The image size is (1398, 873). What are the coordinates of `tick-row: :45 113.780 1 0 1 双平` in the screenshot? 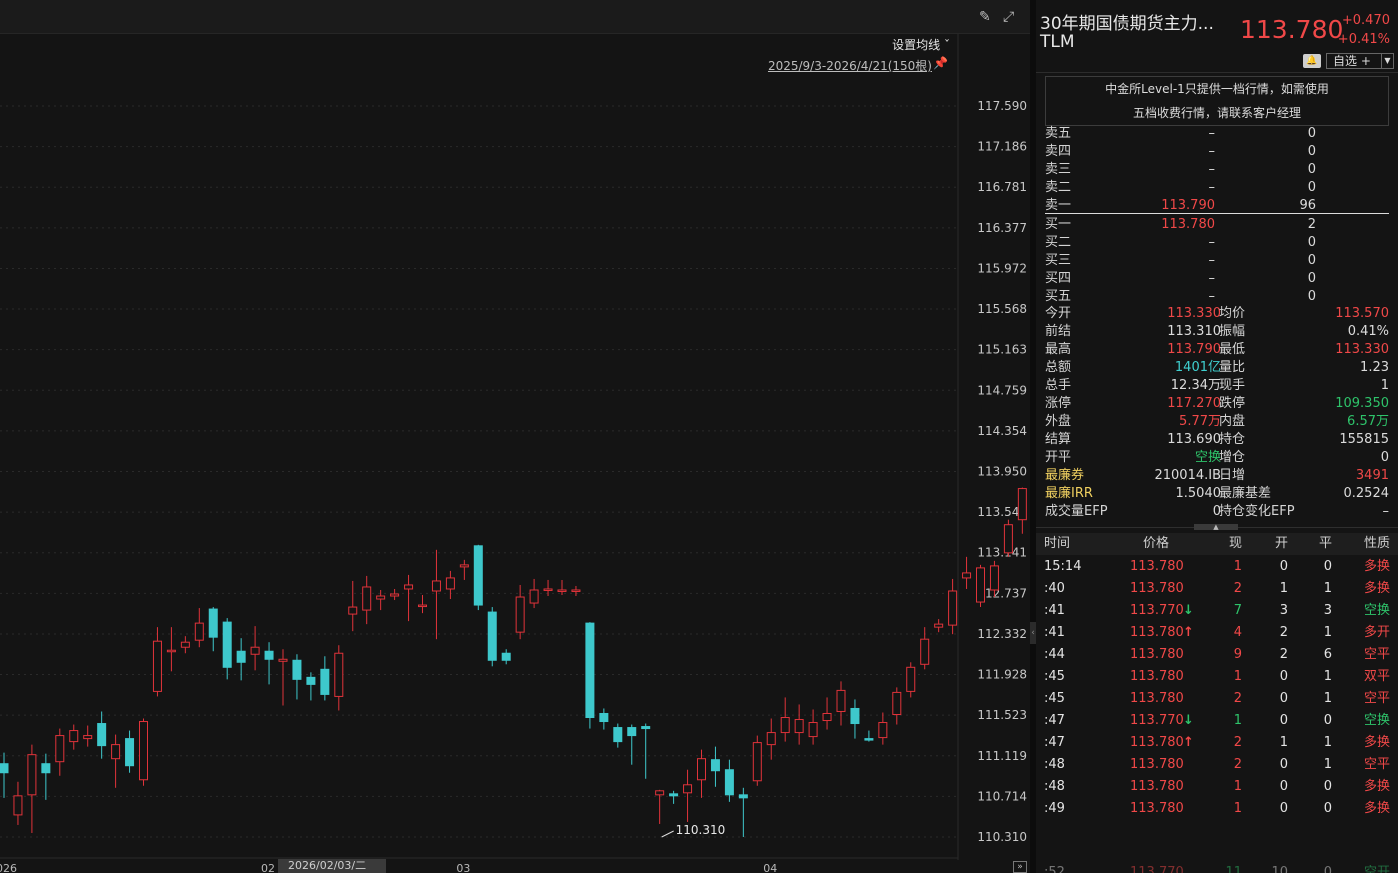 It's located at (1217, 677).